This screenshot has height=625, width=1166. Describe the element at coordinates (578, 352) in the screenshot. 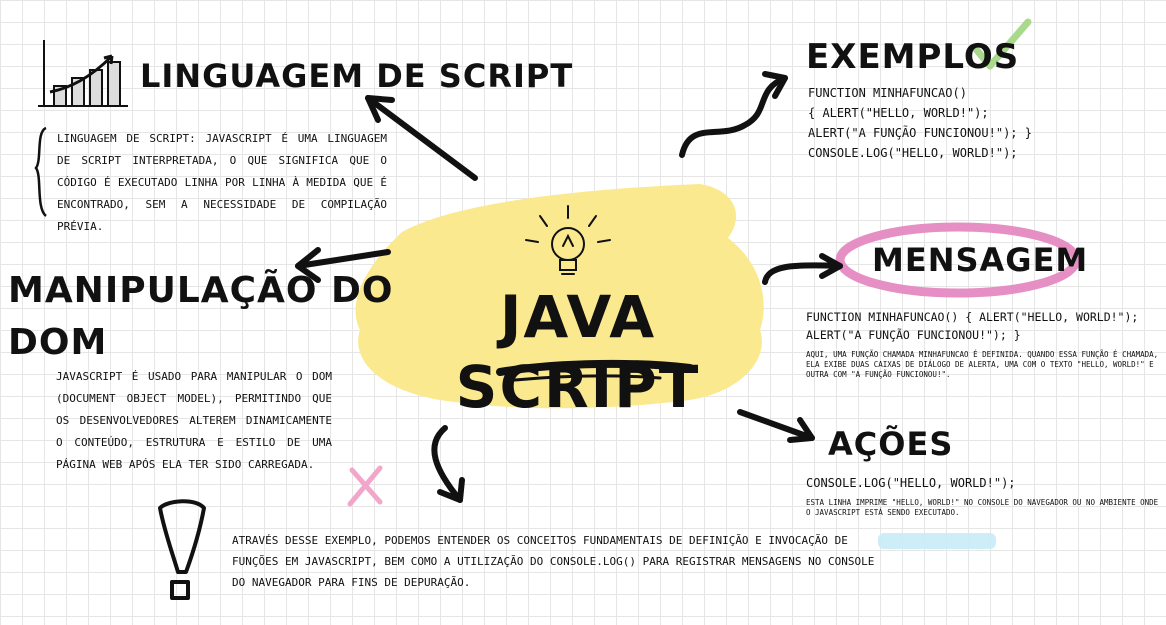

I see `center-title: JAVA SCRIPT` at that location.